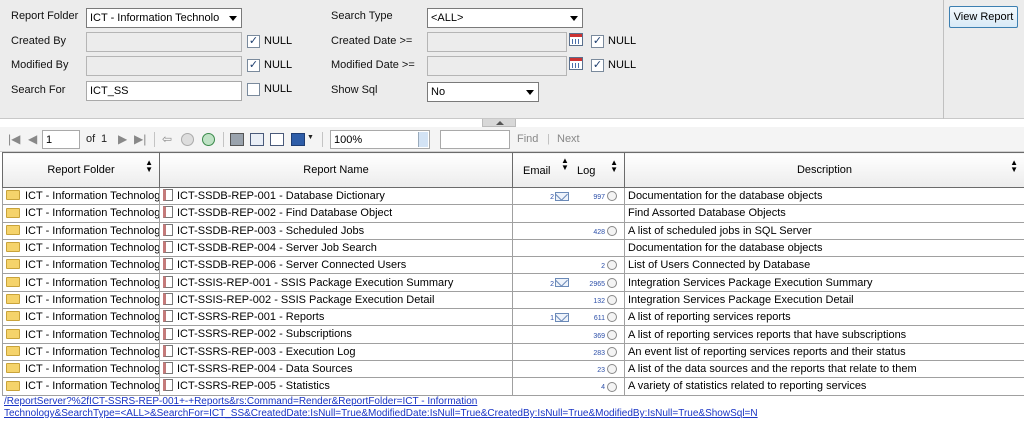  What do you see at coordinates (250, 317) in the screenshot?
I see `report-name-link: ICT-SSRS-REP-001 - Reports` at bounding box center [250, 317].